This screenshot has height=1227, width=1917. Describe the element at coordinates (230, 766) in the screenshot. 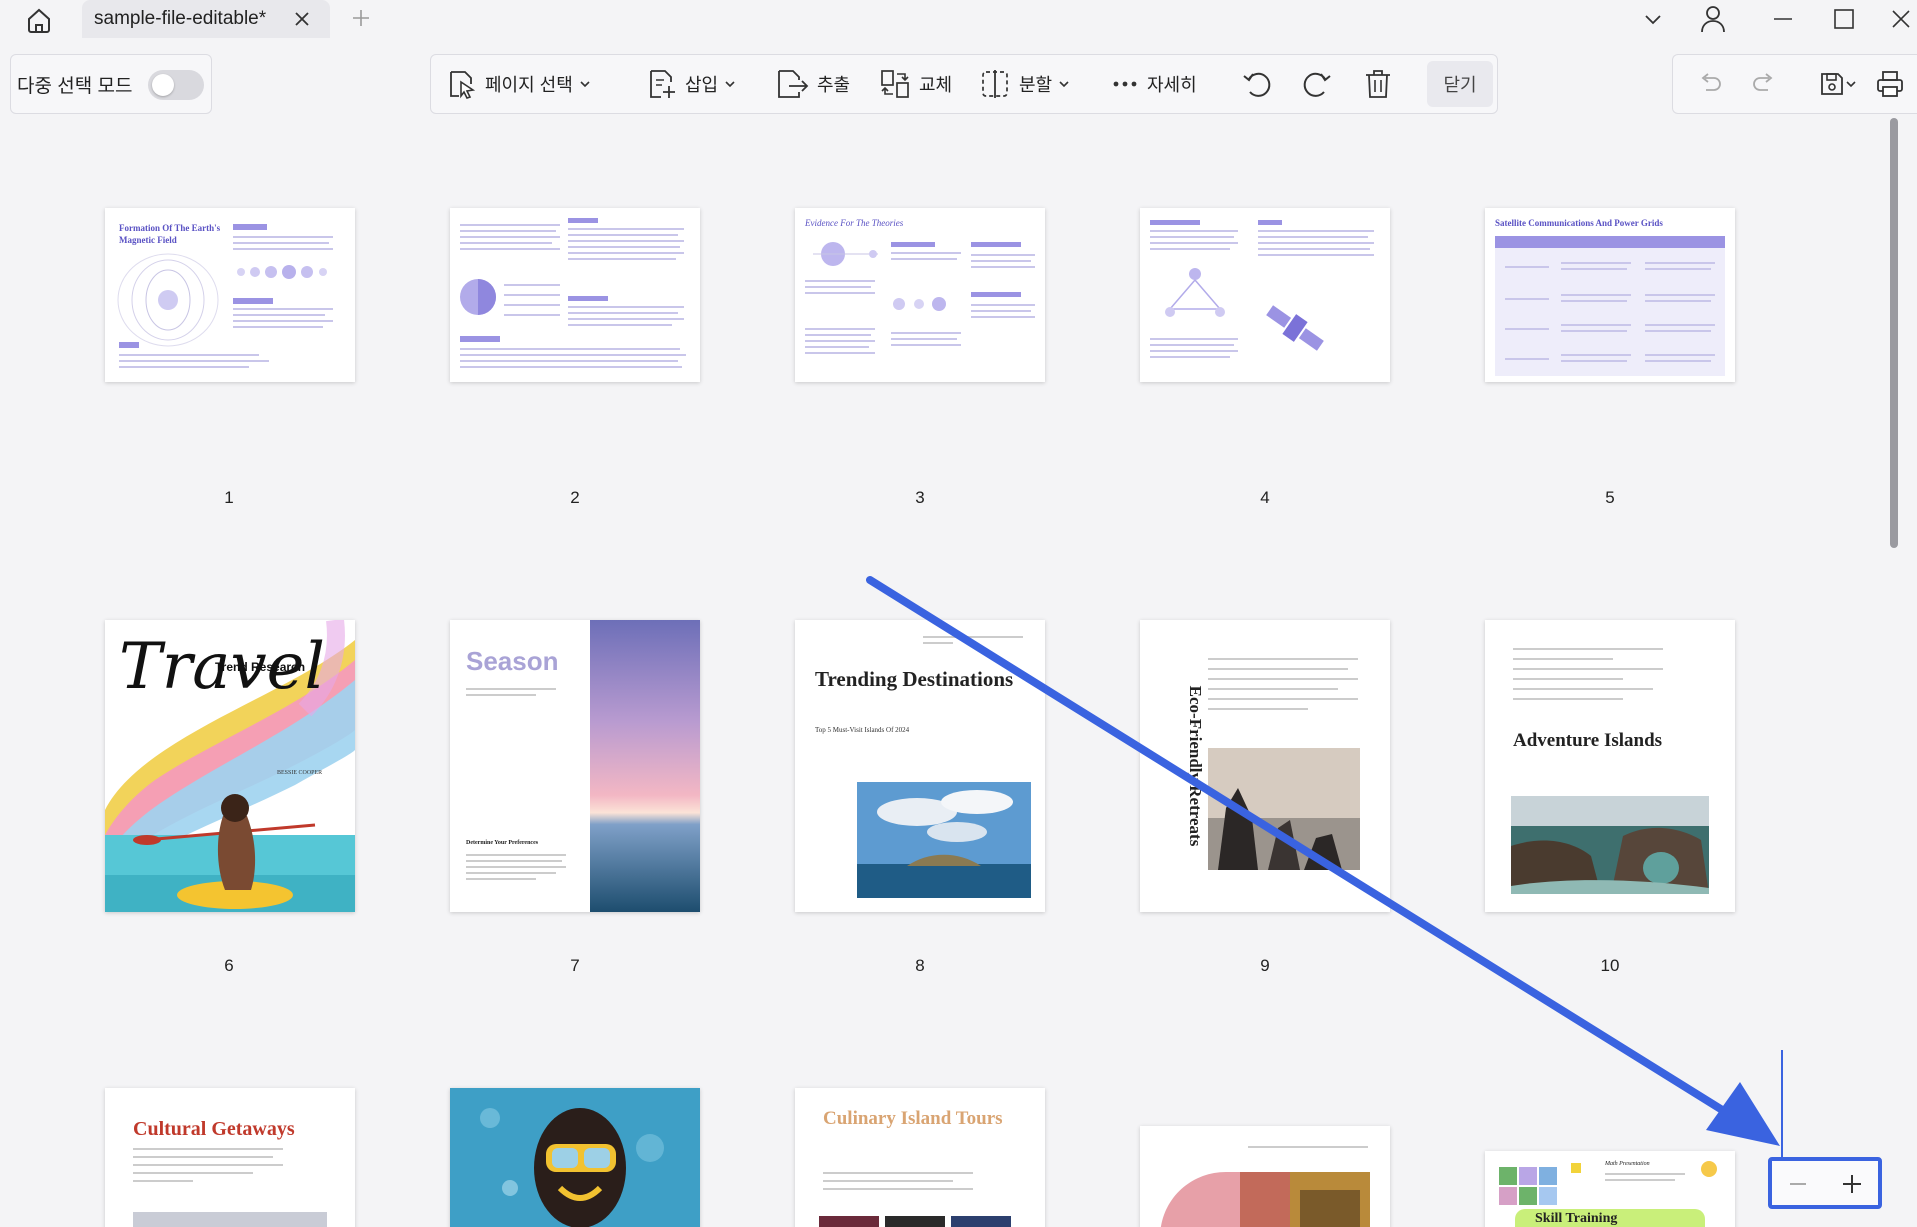

I see `page-thumbnail: Travel Trend Research BESSIE COOPER` at that location.